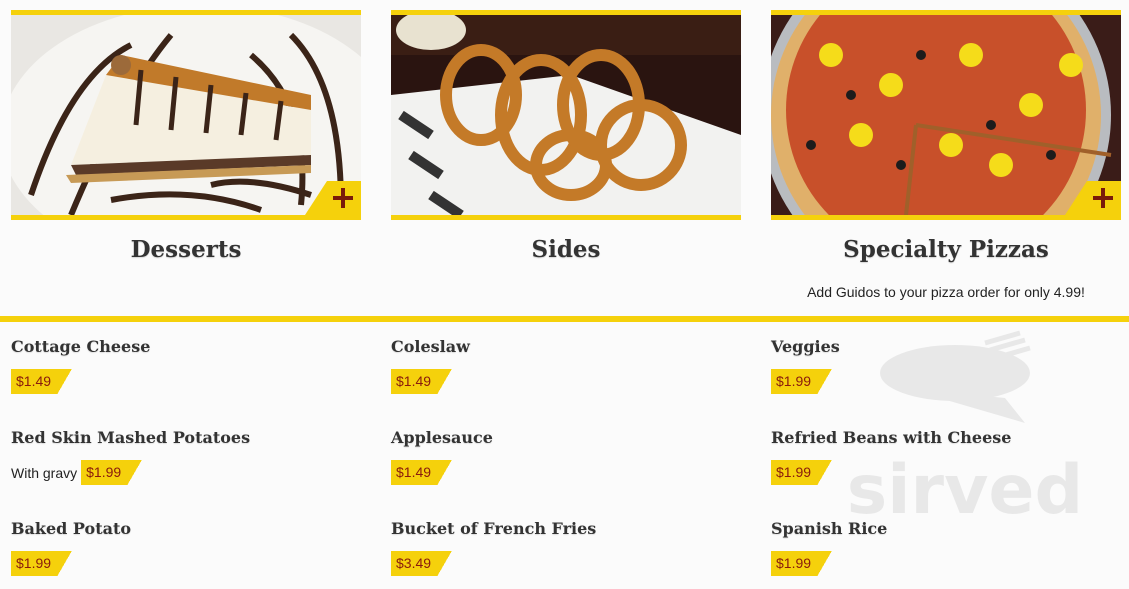  Describe the element at coordinates (430, 346) in the screenshot. I see `item-name: Coleslaw` at that location.